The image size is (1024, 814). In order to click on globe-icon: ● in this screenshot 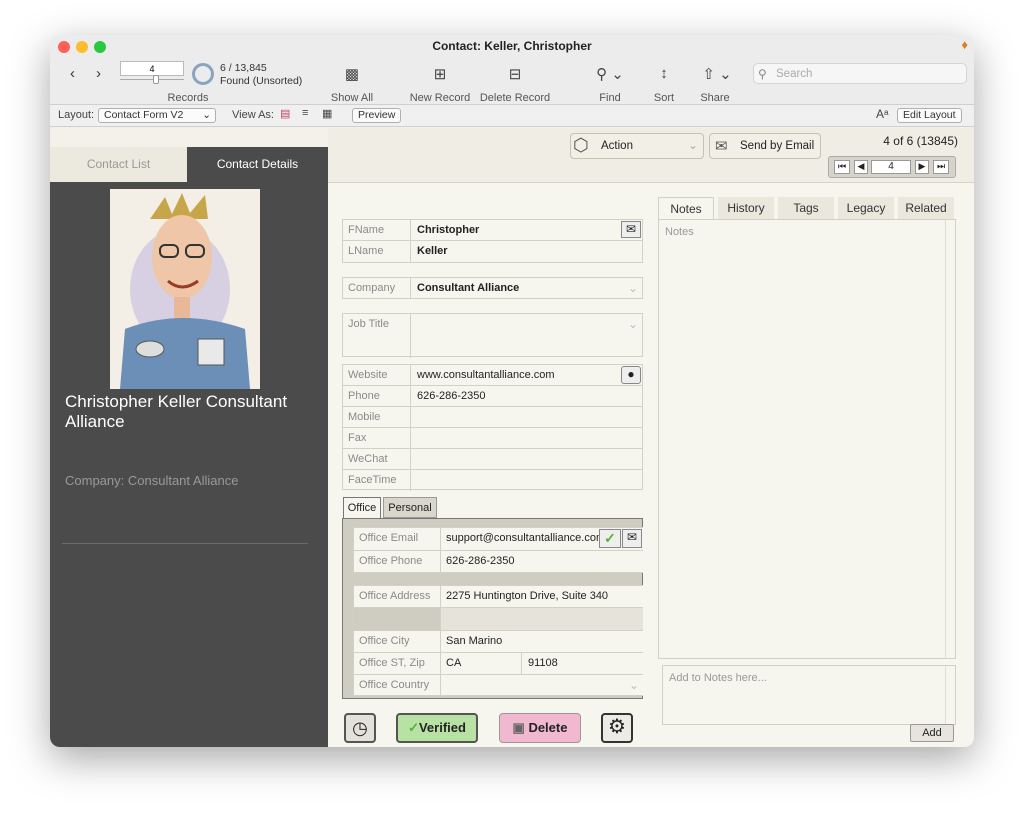, I will do `click(631, 375)`.